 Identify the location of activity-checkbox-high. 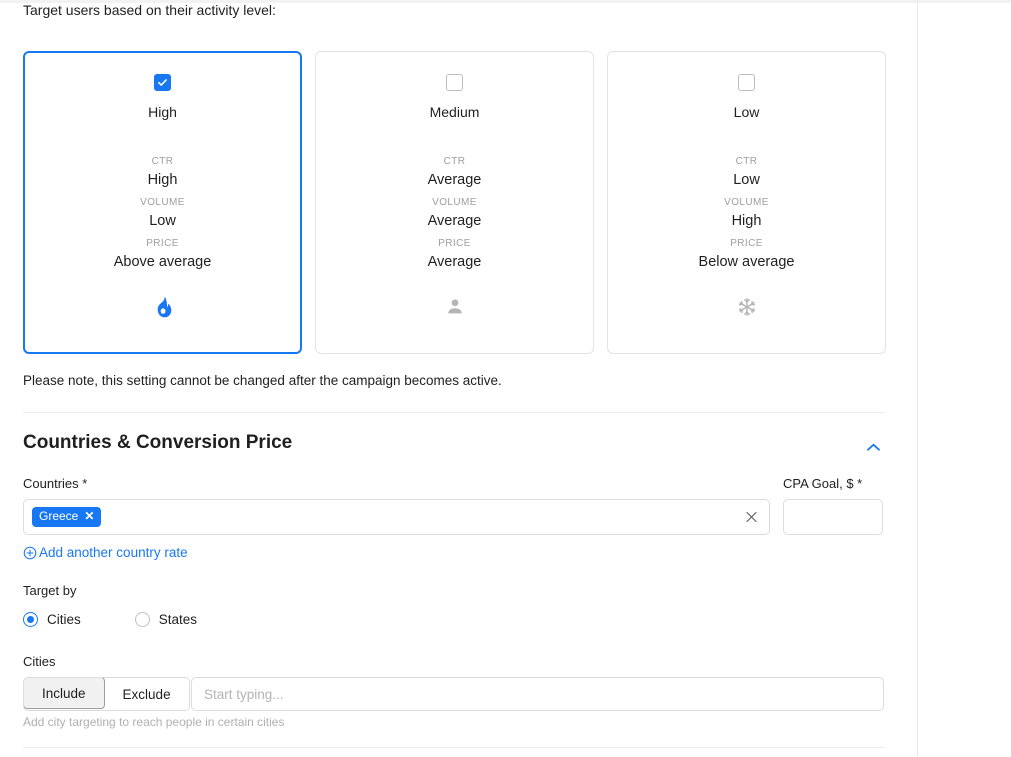
(162, 82).